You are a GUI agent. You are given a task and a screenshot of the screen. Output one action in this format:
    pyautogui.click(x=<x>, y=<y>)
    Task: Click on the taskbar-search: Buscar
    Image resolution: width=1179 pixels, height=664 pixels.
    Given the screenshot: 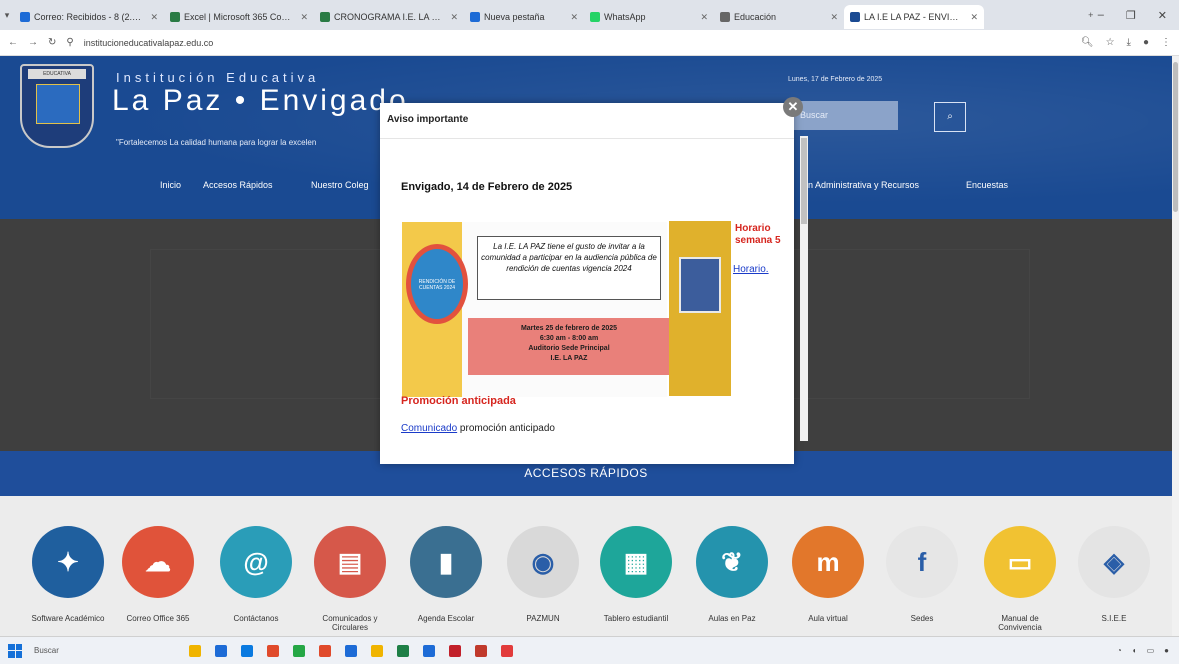 What is the action you would take?
    pyautogui.click(x=69, y=650)
    